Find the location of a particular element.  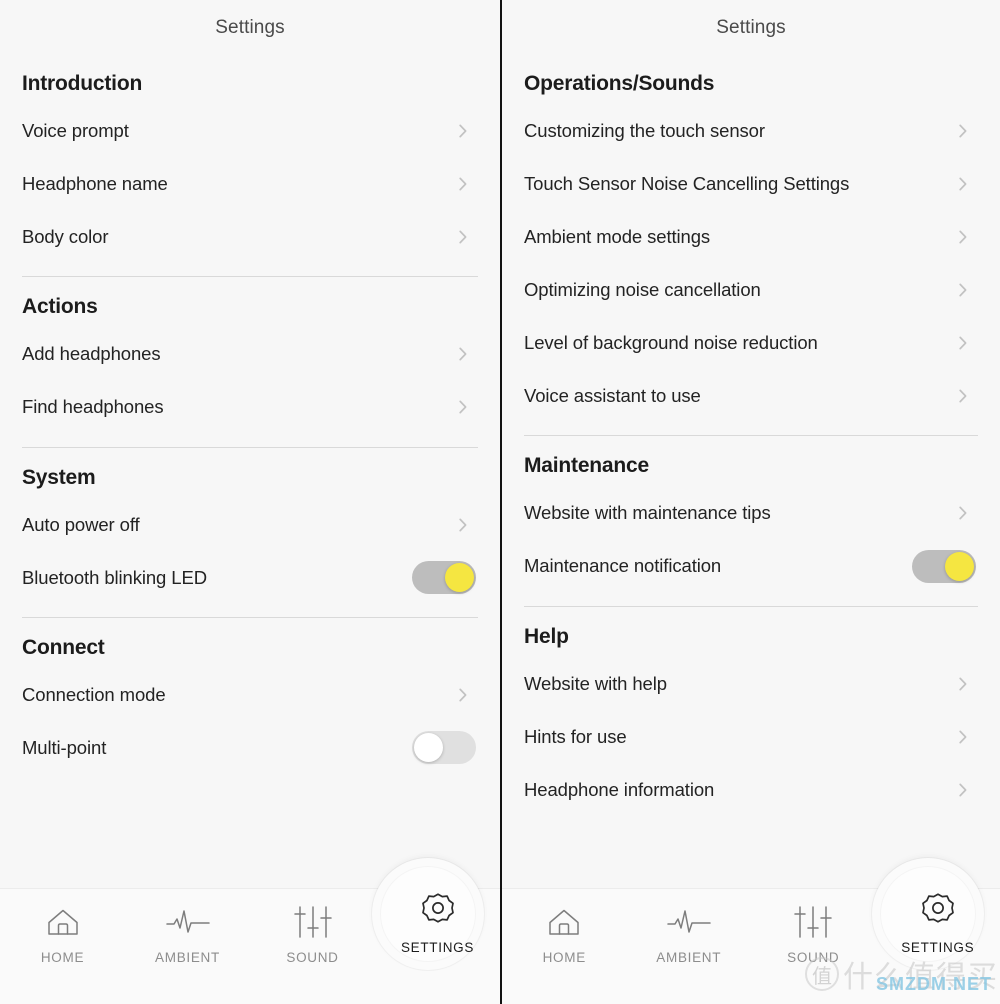

section-title: Connect is located at coordinates (63, 648).